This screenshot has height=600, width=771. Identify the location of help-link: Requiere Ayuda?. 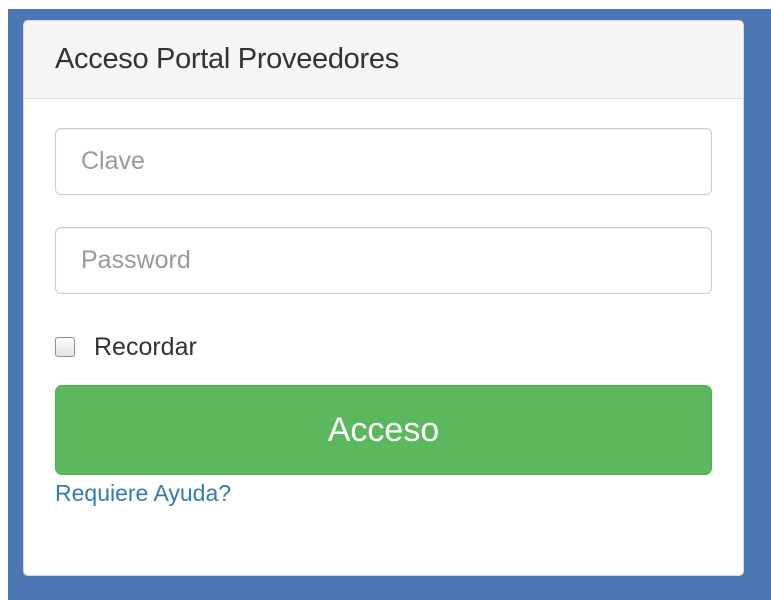
(143, 493).